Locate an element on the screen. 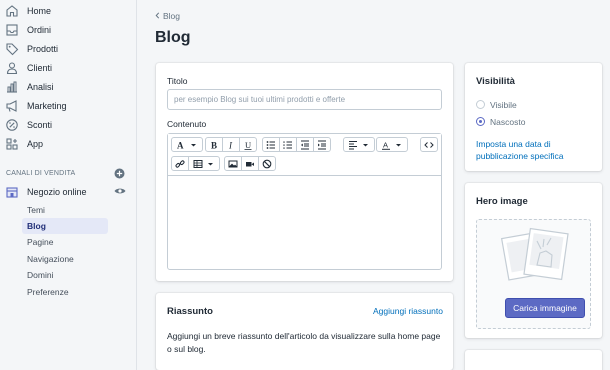 This screenshot has width=610, height=370. discount-icon is located at coordinates (12, 125).